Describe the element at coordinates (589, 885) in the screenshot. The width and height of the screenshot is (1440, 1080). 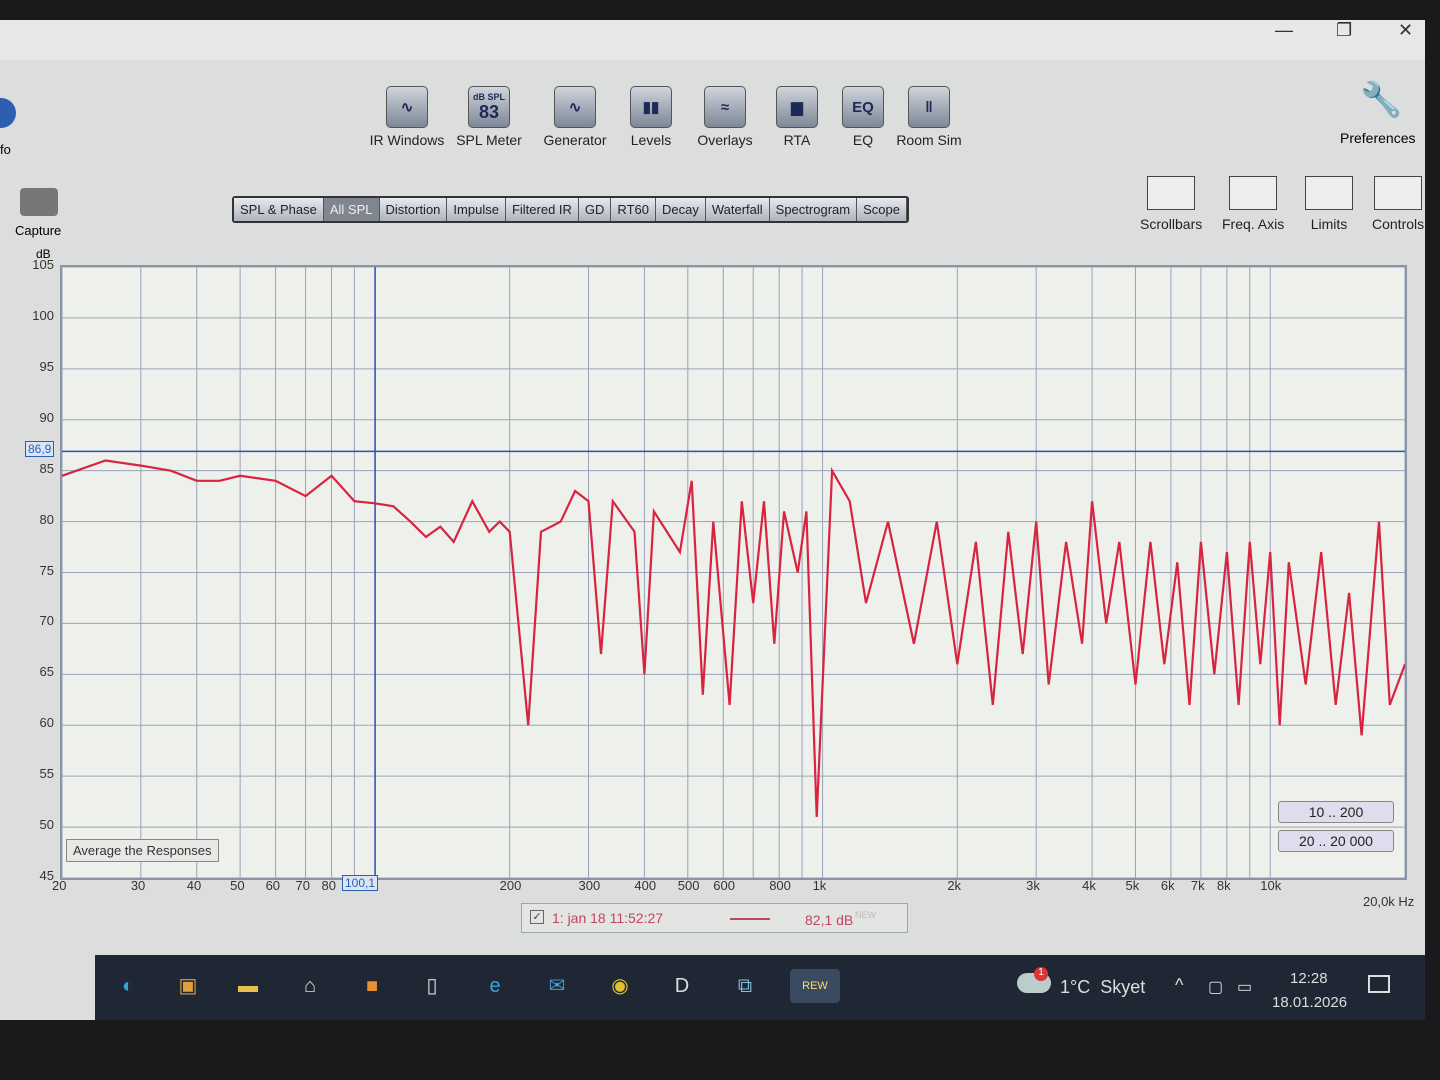
I see `x-tick-label: 300` at that location.